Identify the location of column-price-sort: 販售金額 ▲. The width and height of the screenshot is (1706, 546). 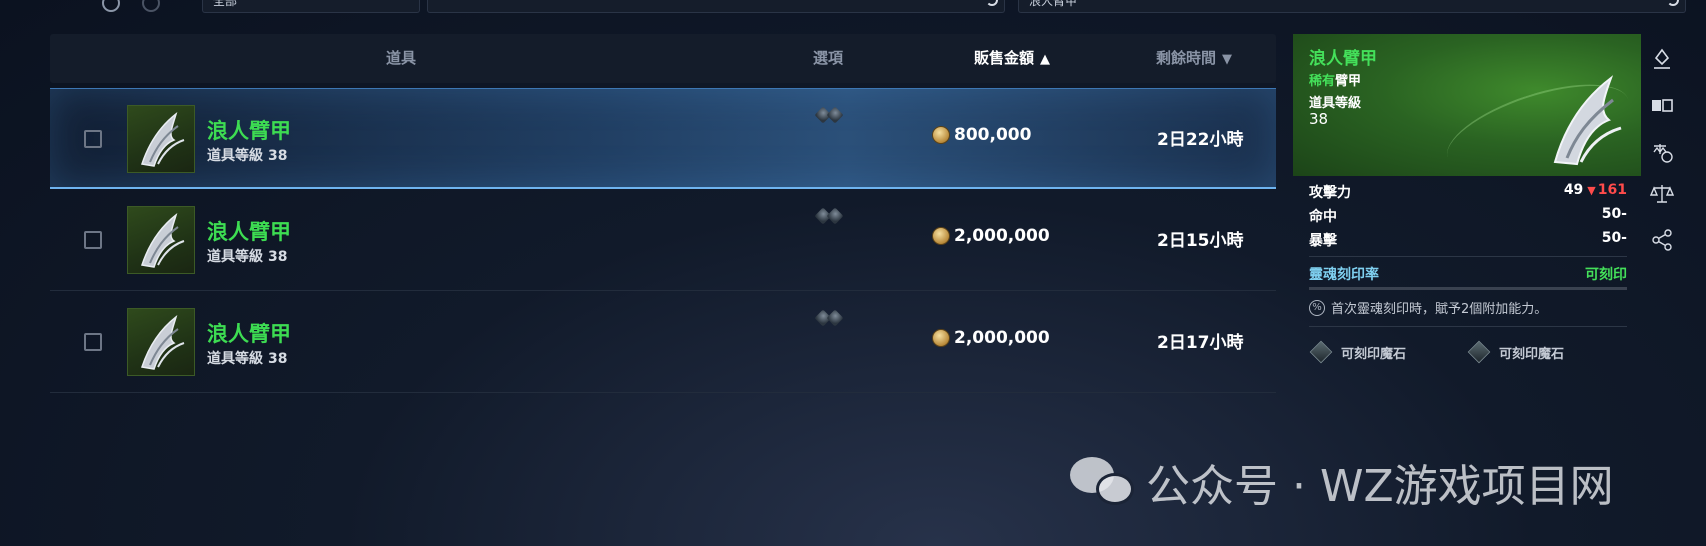
(1012, 58).